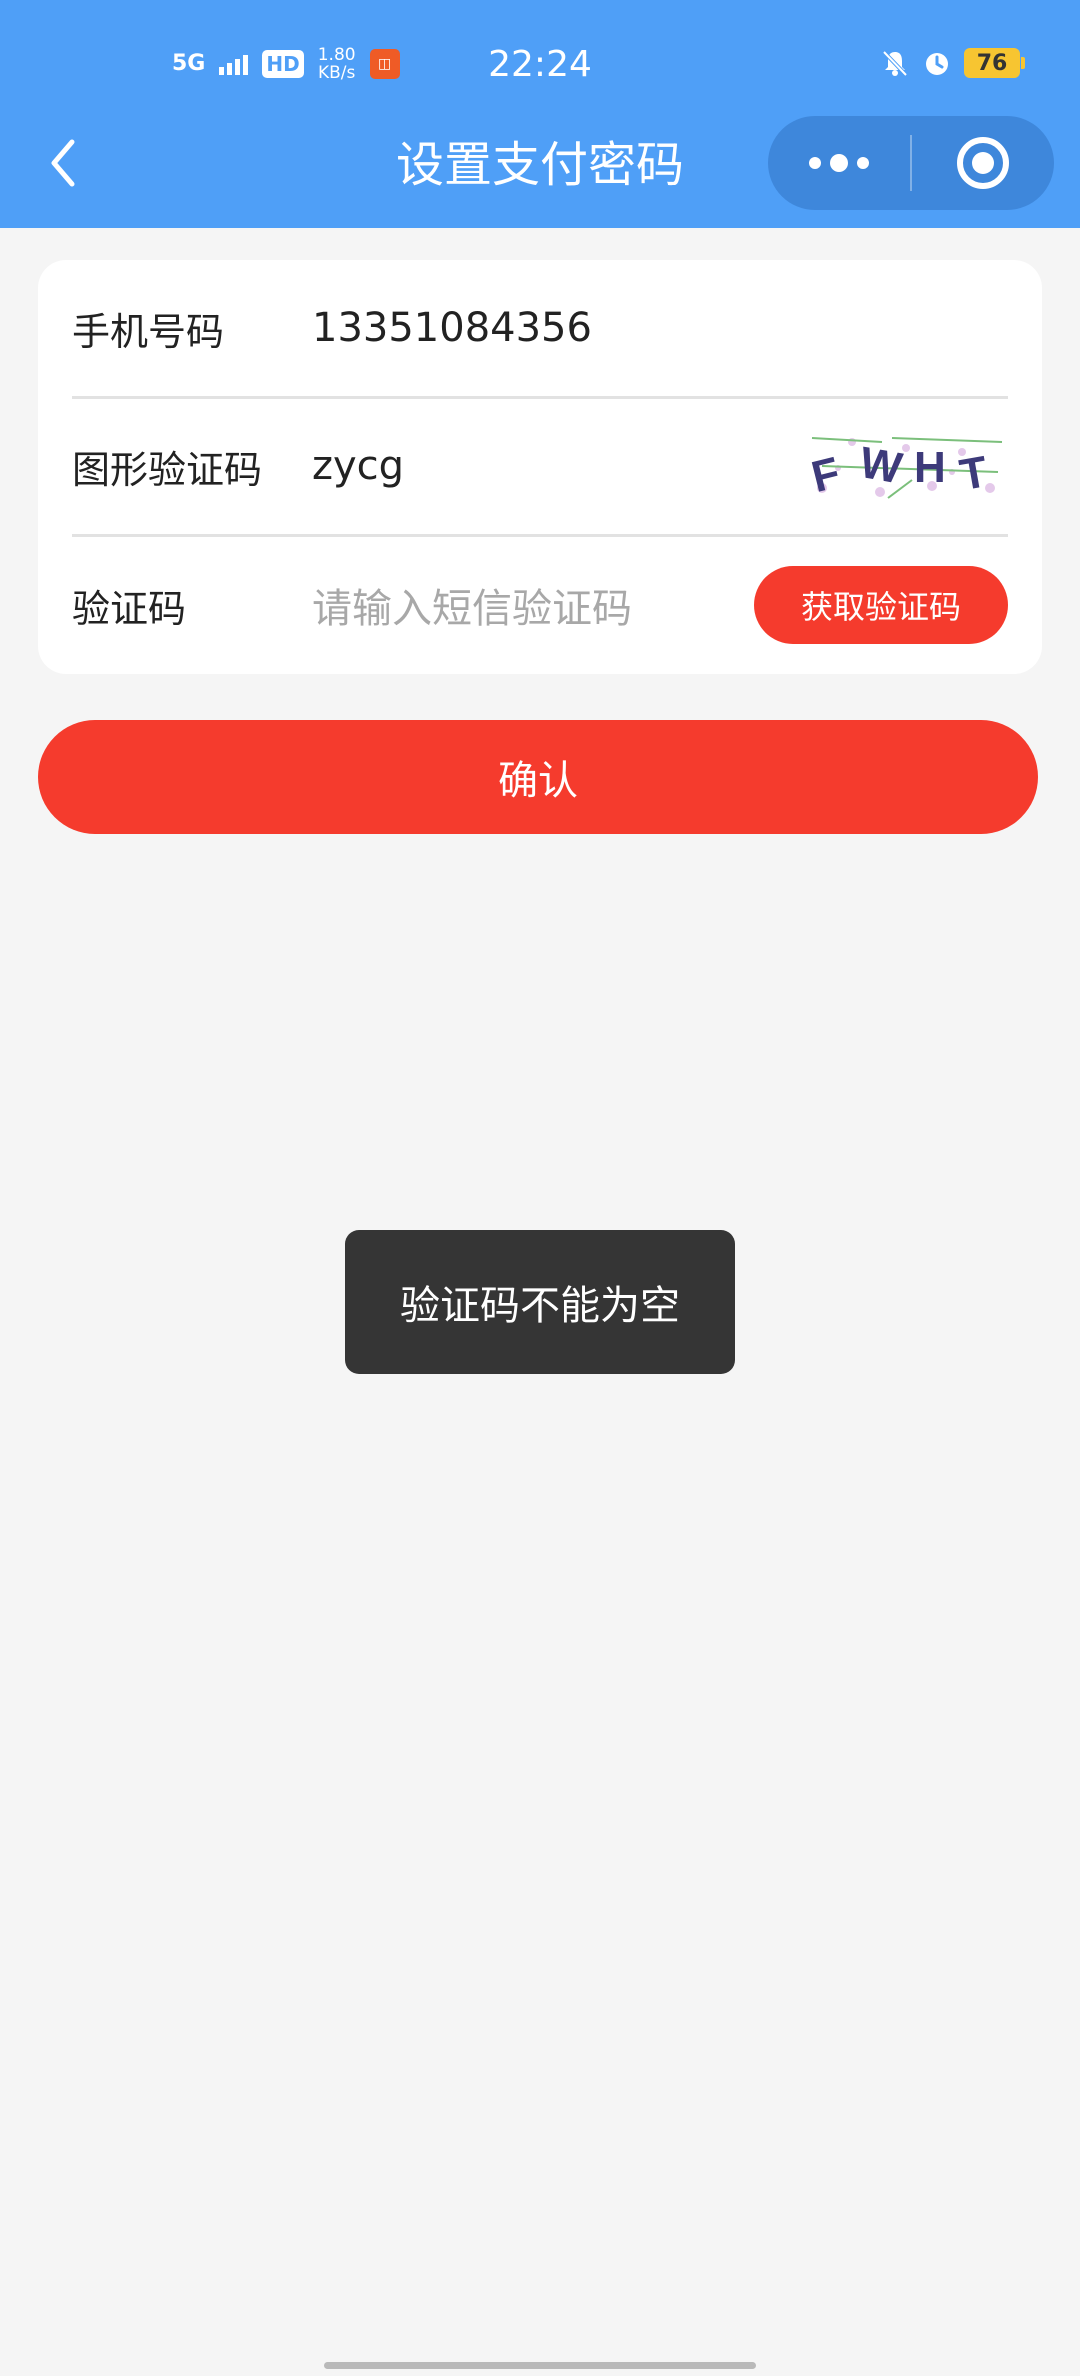 This screenshot has height=2376, width=1080. I want to click on battery-icon: 76, so click(994, 63).